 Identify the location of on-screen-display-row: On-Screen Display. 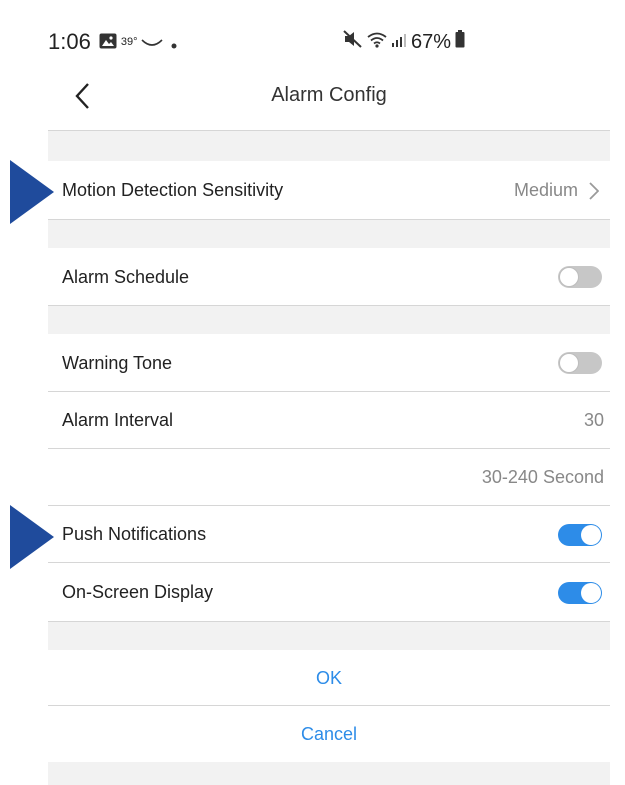
(329, 592).